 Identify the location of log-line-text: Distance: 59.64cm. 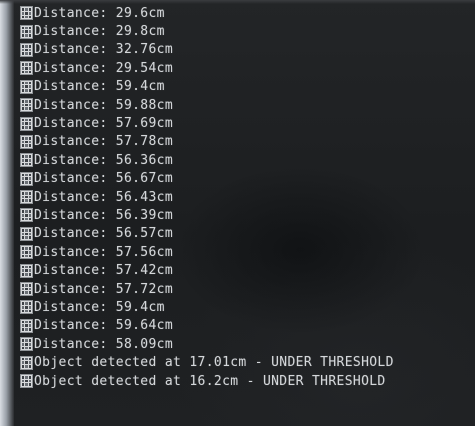
(104, 326).